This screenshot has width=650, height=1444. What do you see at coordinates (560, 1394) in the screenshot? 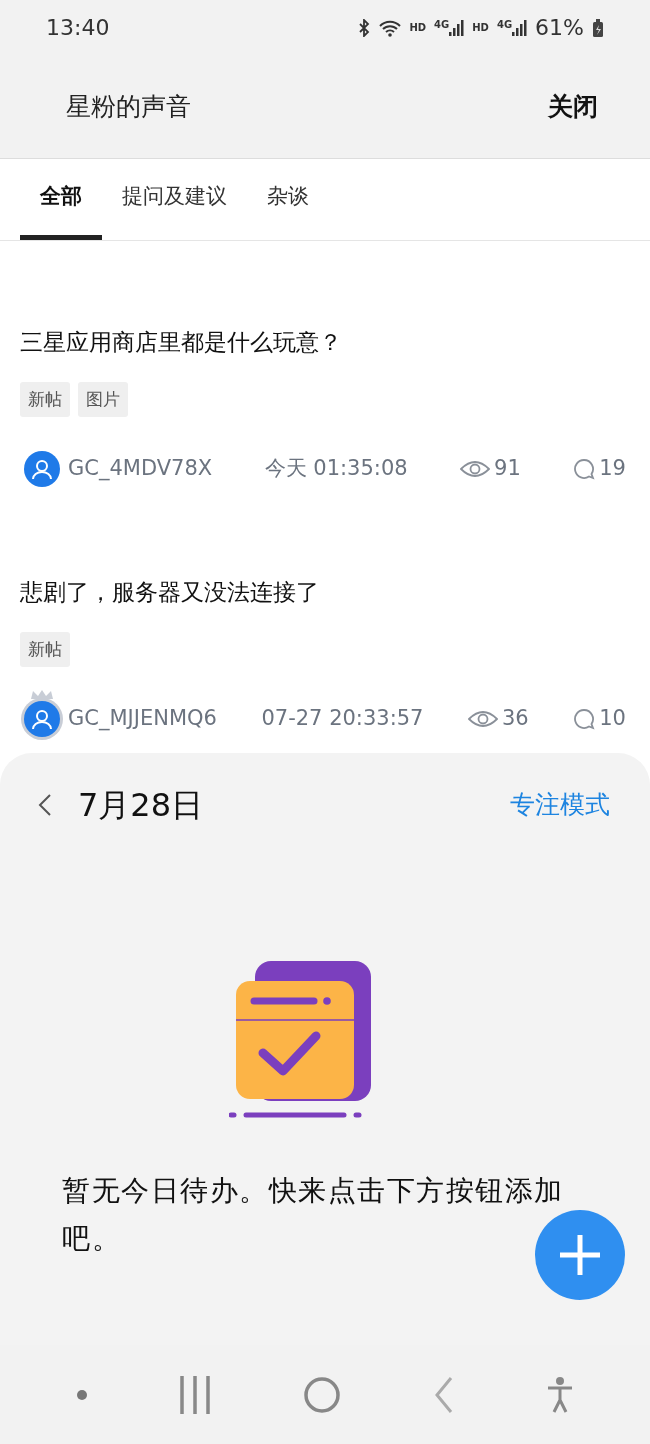
I see `accessibility-icon` at bounding box center [560, 1394].